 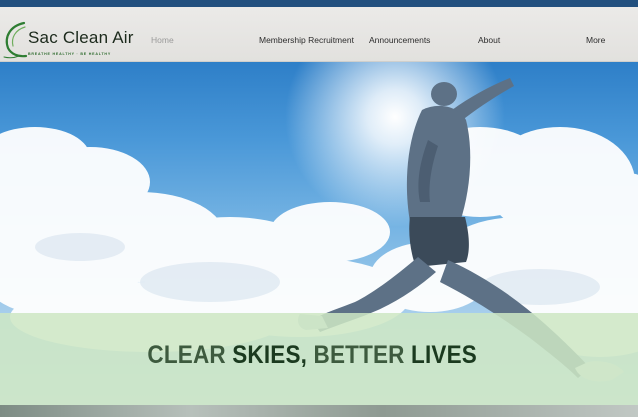 What do you see at coordinates (319, 411) in the screenshot?
I see `next-section-preview` at bounding box center [319, 411].